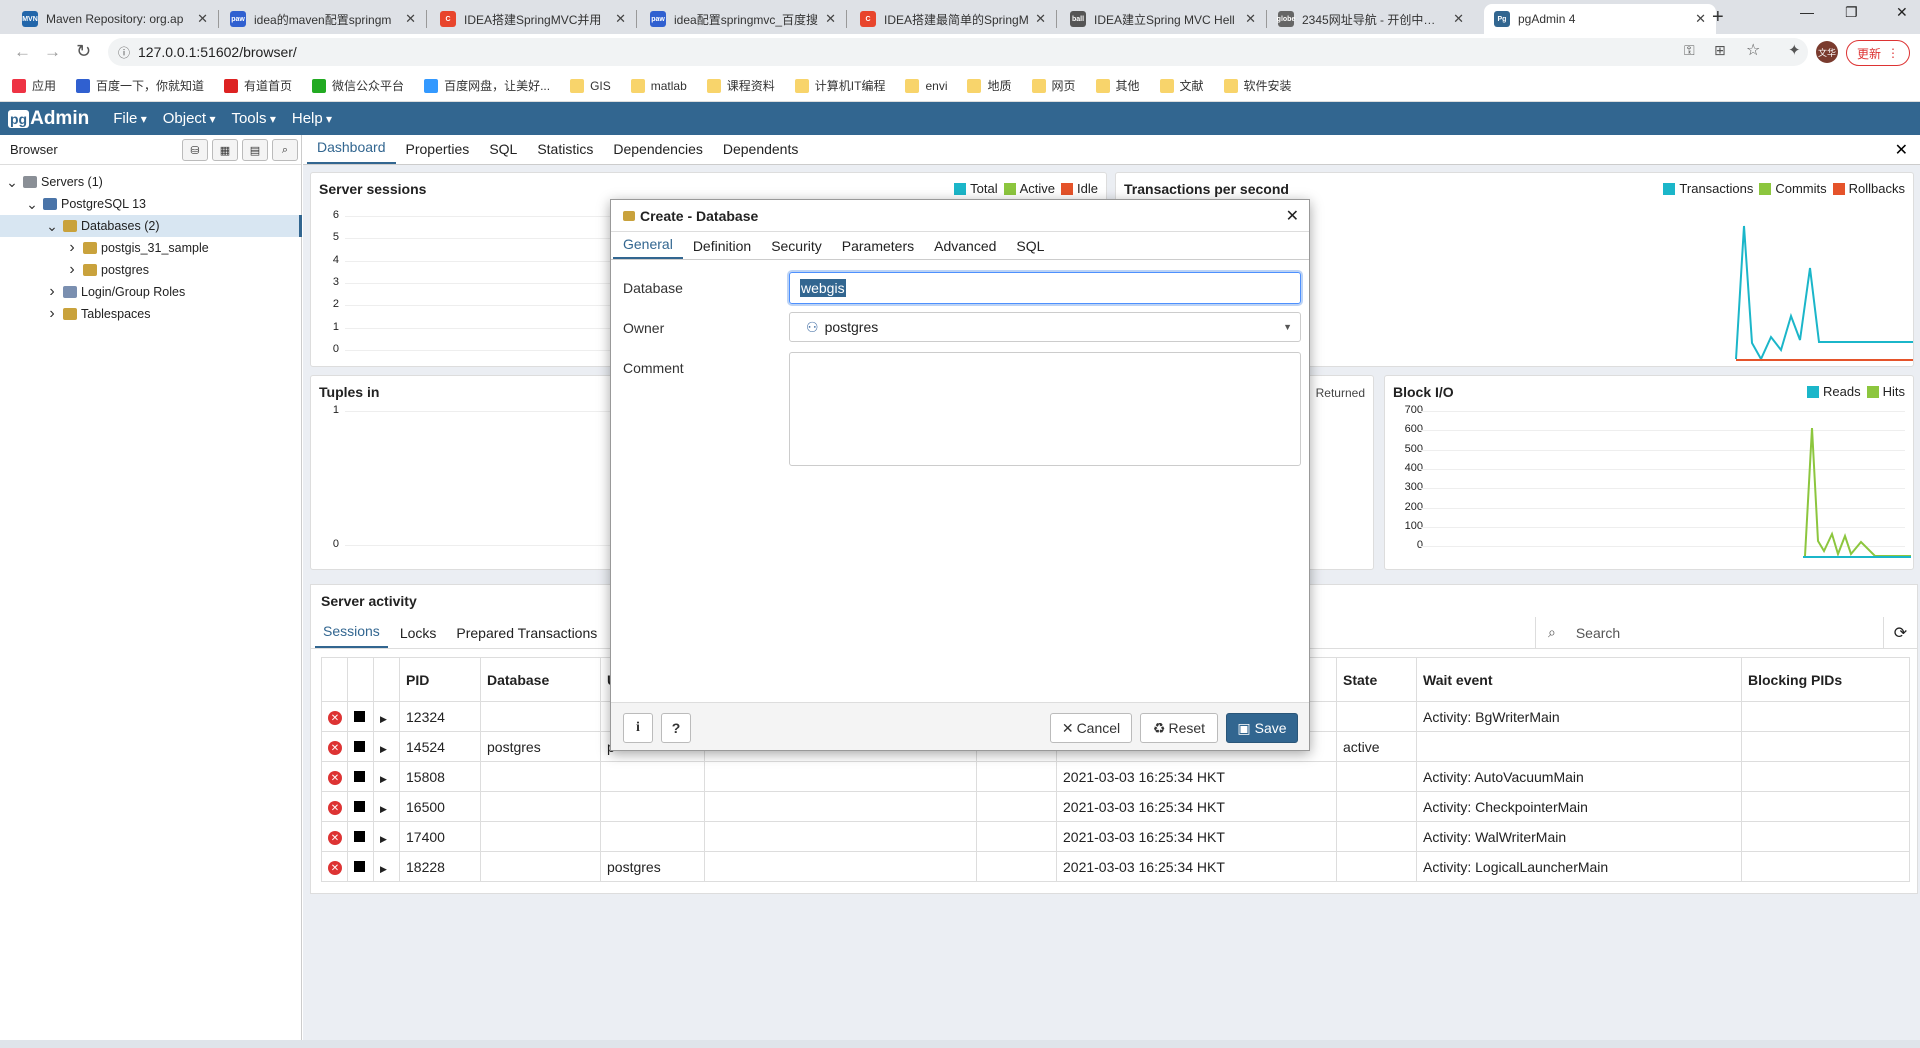 This screenshot has width=1920, height=1048. Describe the element at coordinates (440, 679) in the screenshot. I see `column-header: PID` at that location.